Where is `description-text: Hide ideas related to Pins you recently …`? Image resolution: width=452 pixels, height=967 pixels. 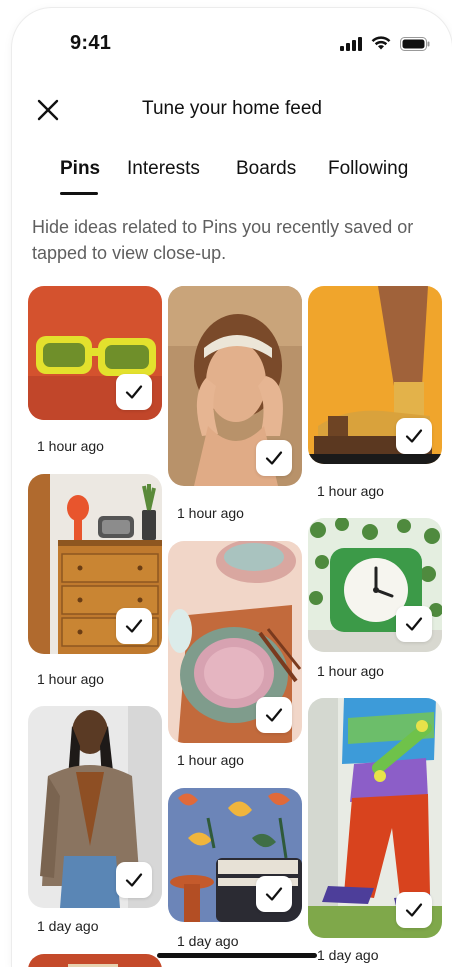
description-text: Hide ideas related to Pins you recently … is located at coordinates (223, 240).